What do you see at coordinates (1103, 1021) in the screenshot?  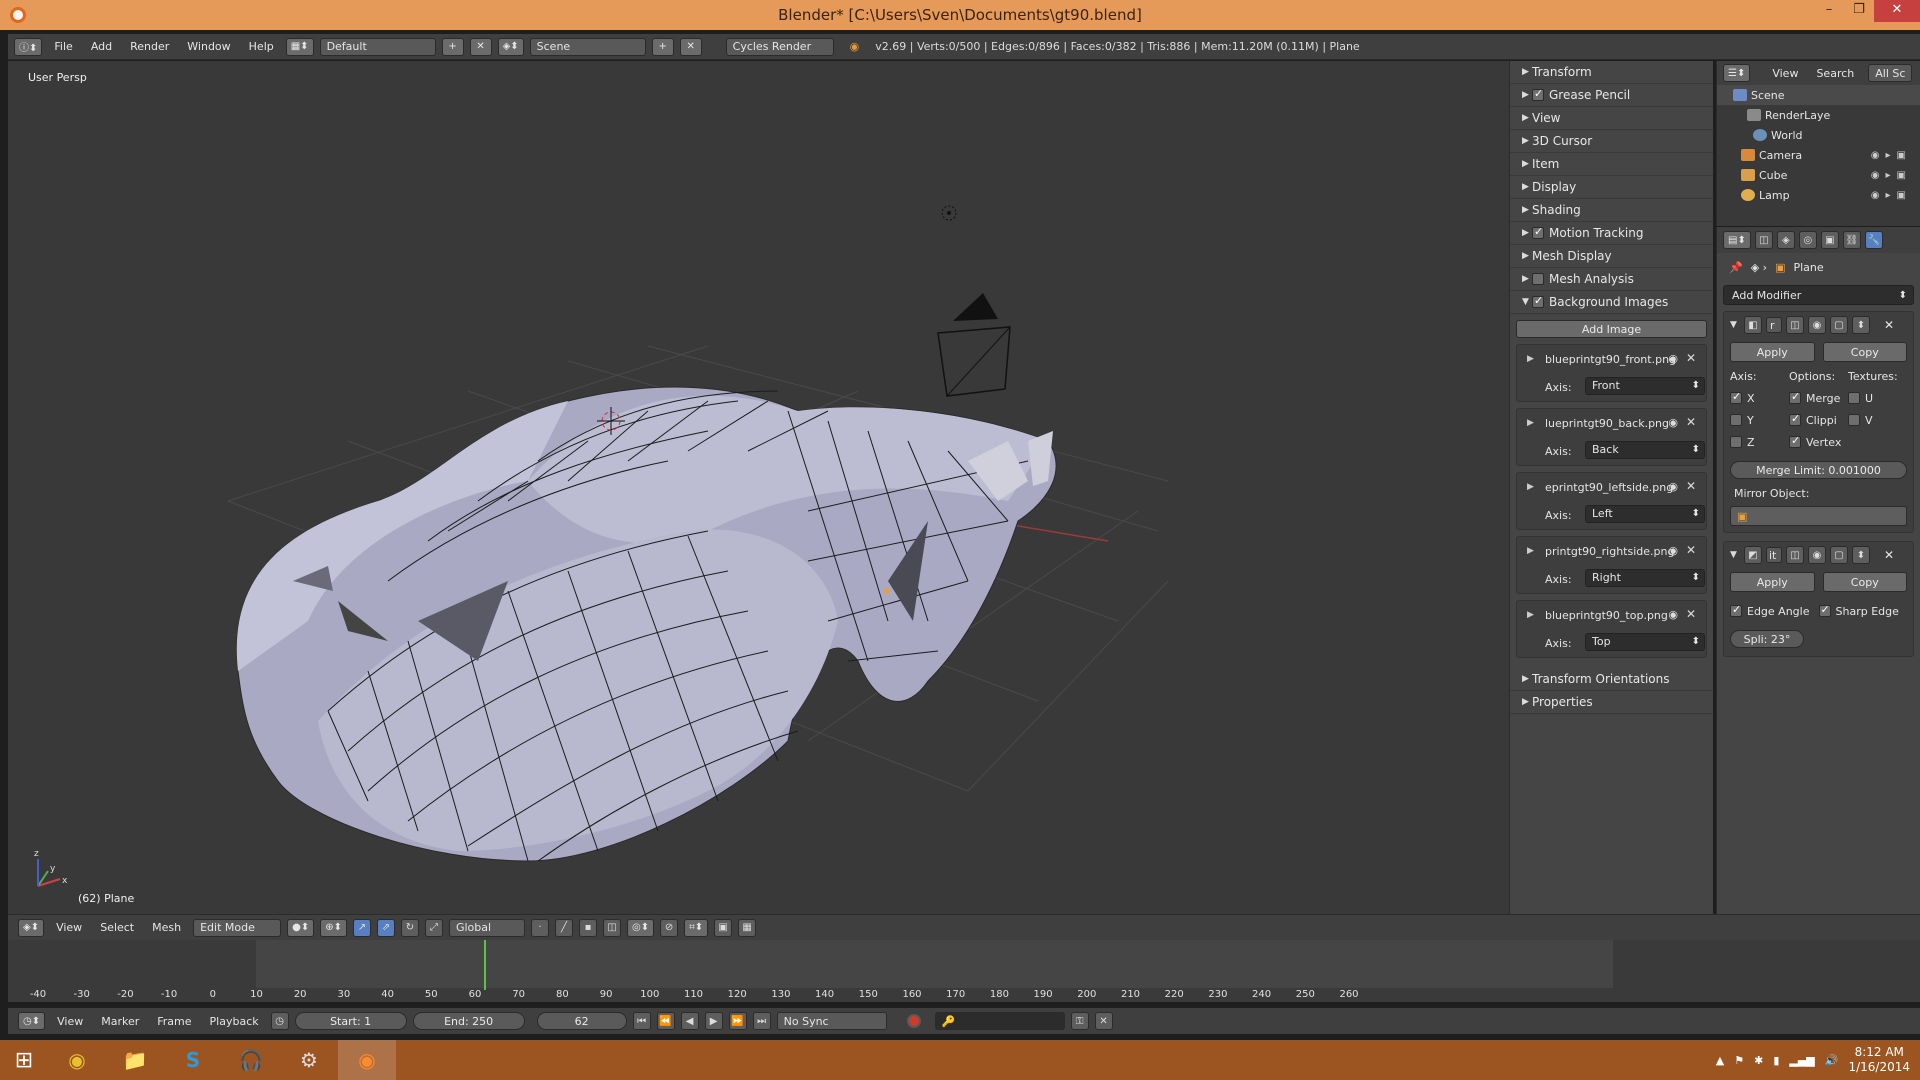 I see `delete-keyframe-icon: ✕` at bounding box center [1103, 1021].